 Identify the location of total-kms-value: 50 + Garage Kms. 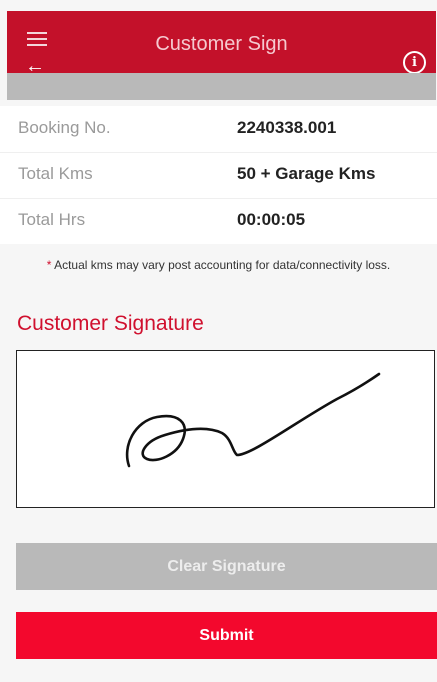
(306, 173).